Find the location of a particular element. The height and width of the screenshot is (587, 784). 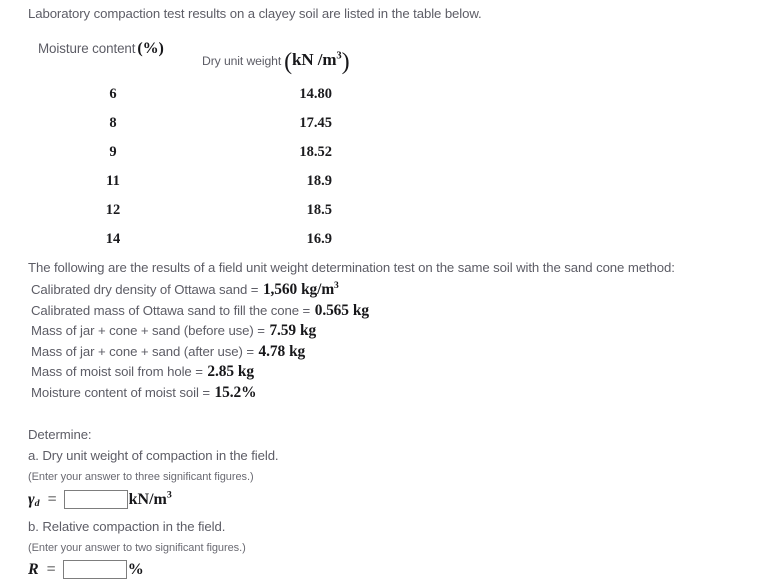

table-row: 9 18.52 is located at coordinates (210, 158).